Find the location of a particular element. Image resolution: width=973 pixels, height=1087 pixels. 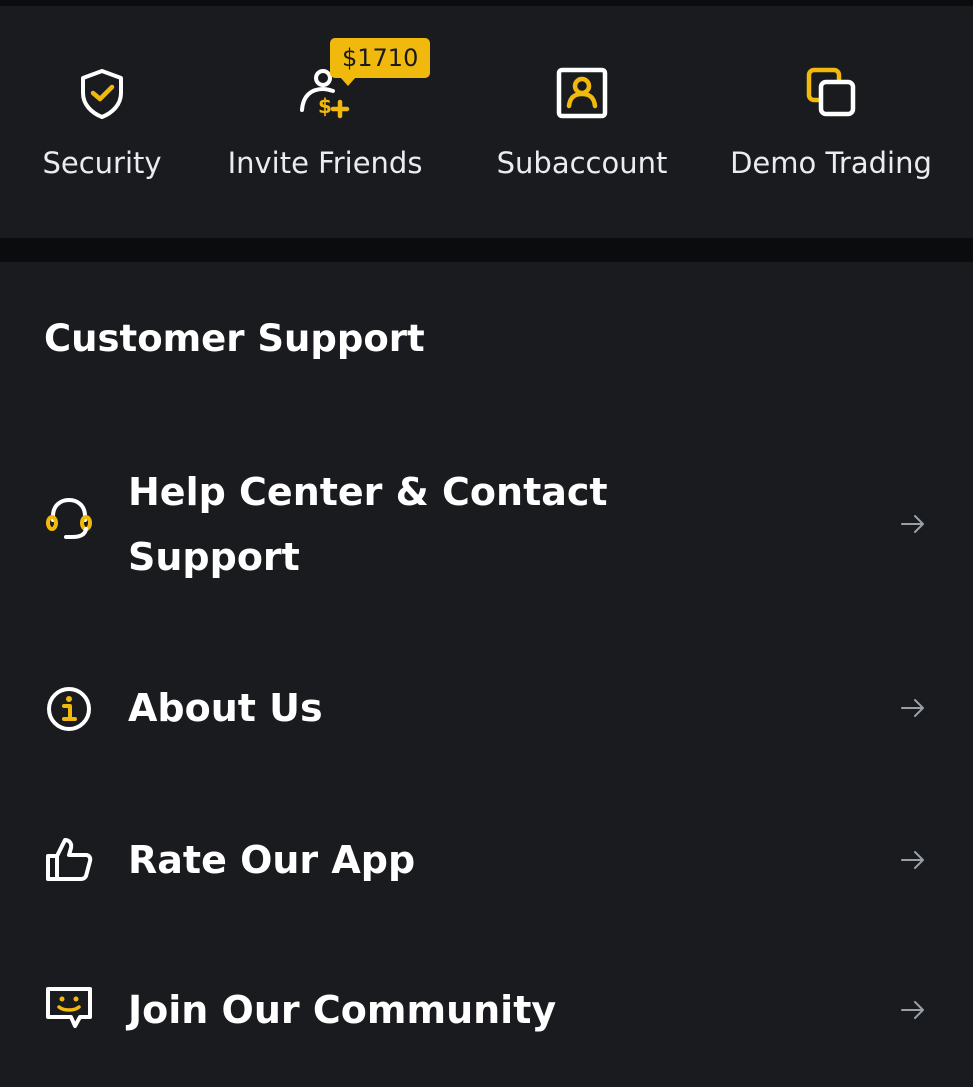

support-item-label: Help Center & Contact Support is located at coordinates (368, 524).